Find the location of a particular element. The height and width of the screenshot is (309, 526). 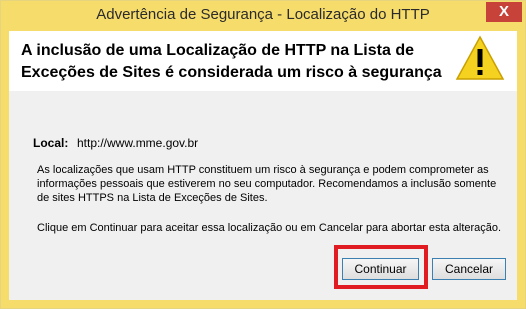

warning-icon is located at coordinates (480, 57).